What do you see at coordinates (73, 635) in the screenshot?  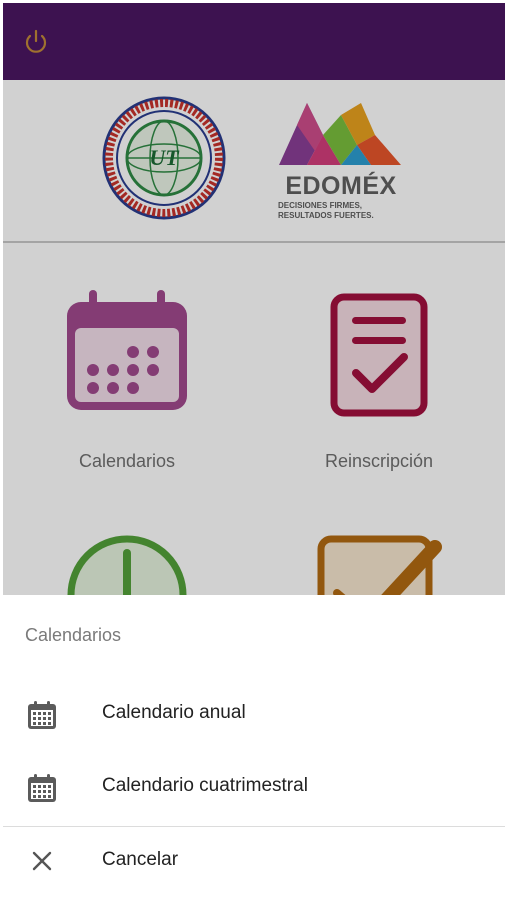 I see `sheet-title: Calendarios` at bounding box center [73, 635].